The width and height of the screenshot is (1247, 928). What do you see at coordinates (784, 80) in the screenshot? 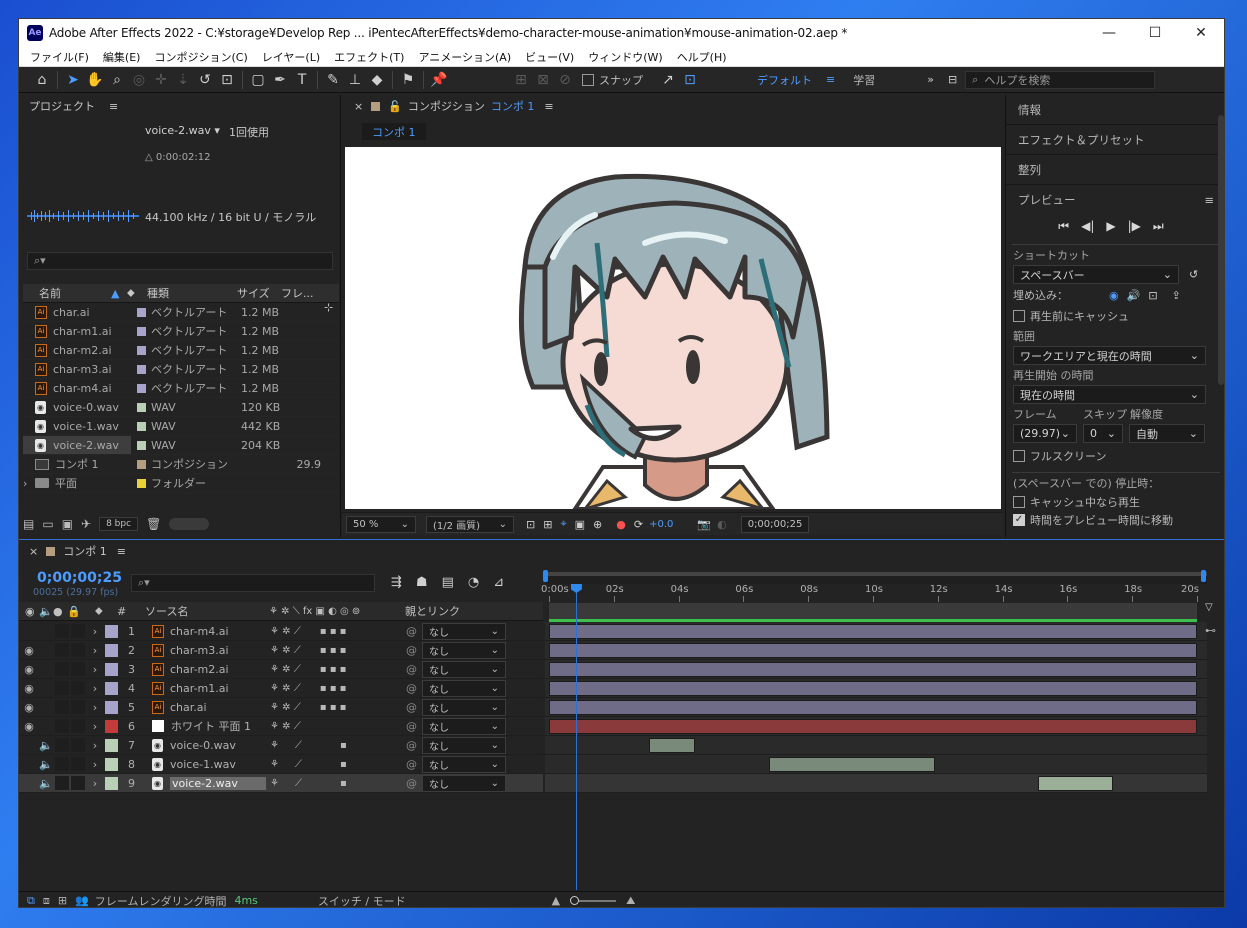
I see `workspace-default-tab: デフォルト` at bounding box center [784, 80].